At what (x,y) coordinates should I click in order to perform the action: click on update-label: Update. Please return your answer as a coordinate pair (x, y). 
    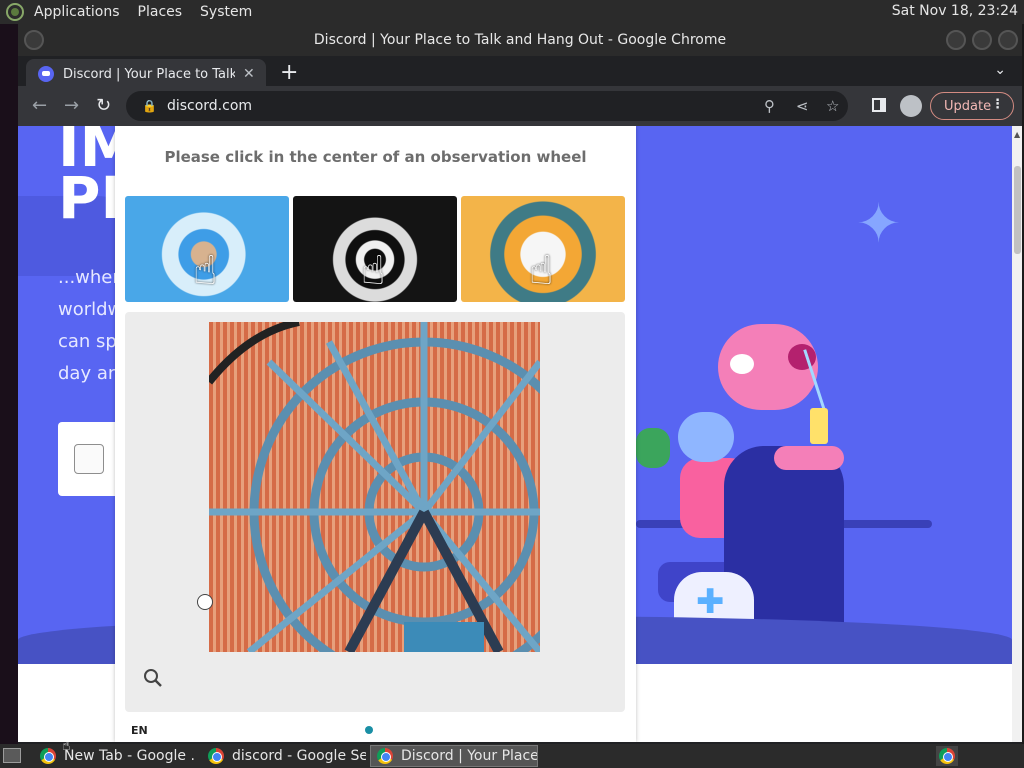
    Looking at the image, I should click on (968, 106).